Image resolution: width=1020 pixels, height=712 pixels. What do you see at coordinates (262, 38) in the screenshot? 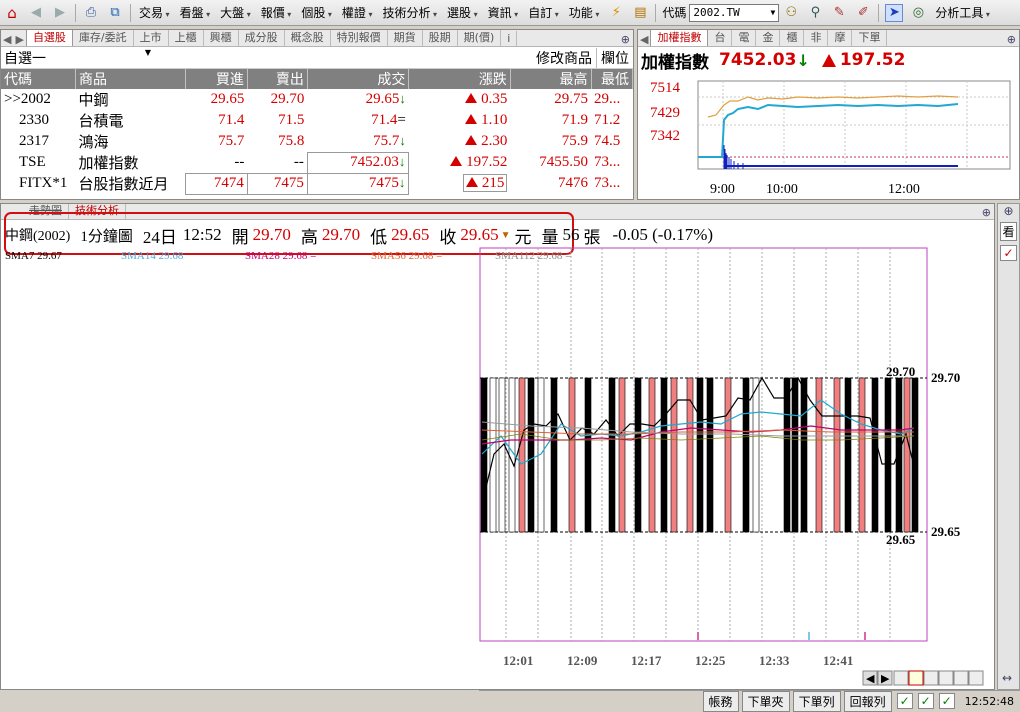
I see `tab-components: 成分股` at bounding box center [262, 38].